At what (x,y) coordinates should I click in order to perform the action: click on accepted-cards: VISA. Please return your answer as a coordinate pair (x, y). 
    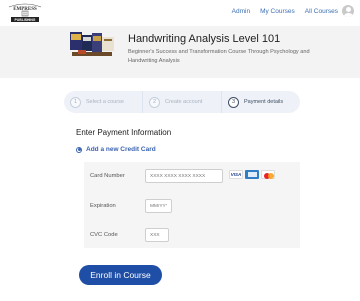
    Looking at the image, I should click on (252, 174).